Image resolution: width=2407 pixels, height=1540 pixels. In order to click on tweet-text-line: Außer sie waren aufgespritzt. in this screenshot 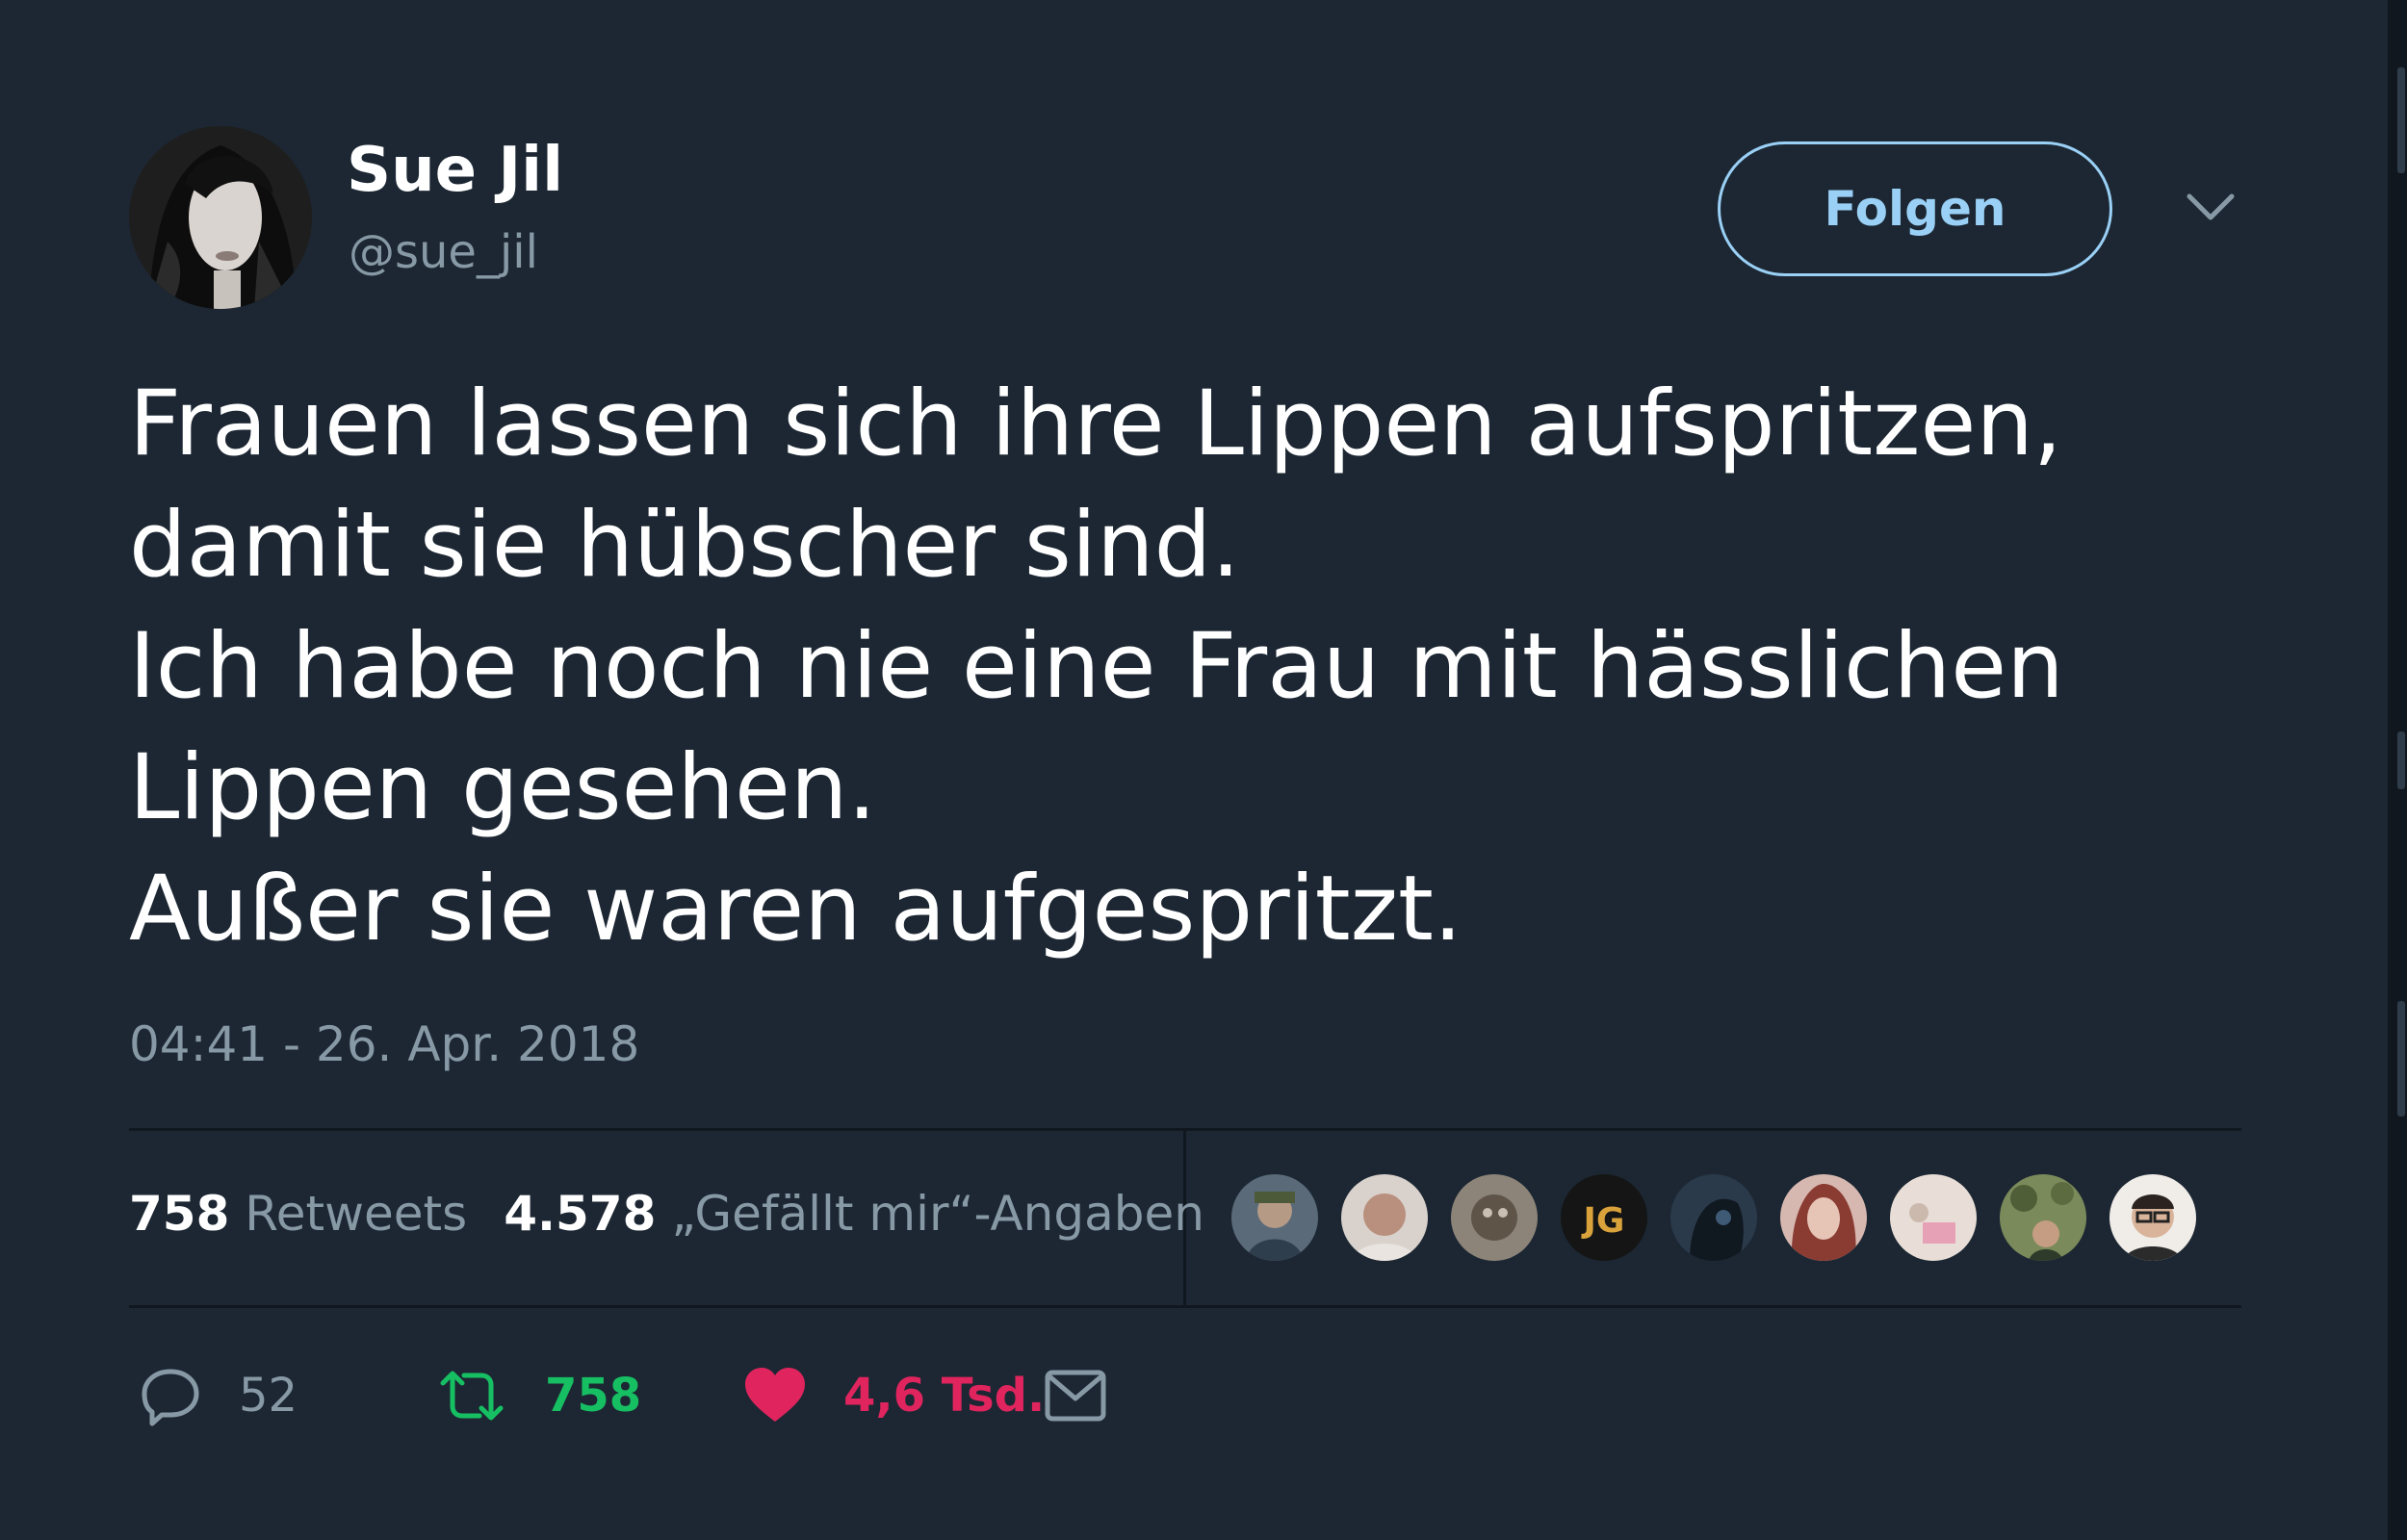, I will do `click(795, 909)`.